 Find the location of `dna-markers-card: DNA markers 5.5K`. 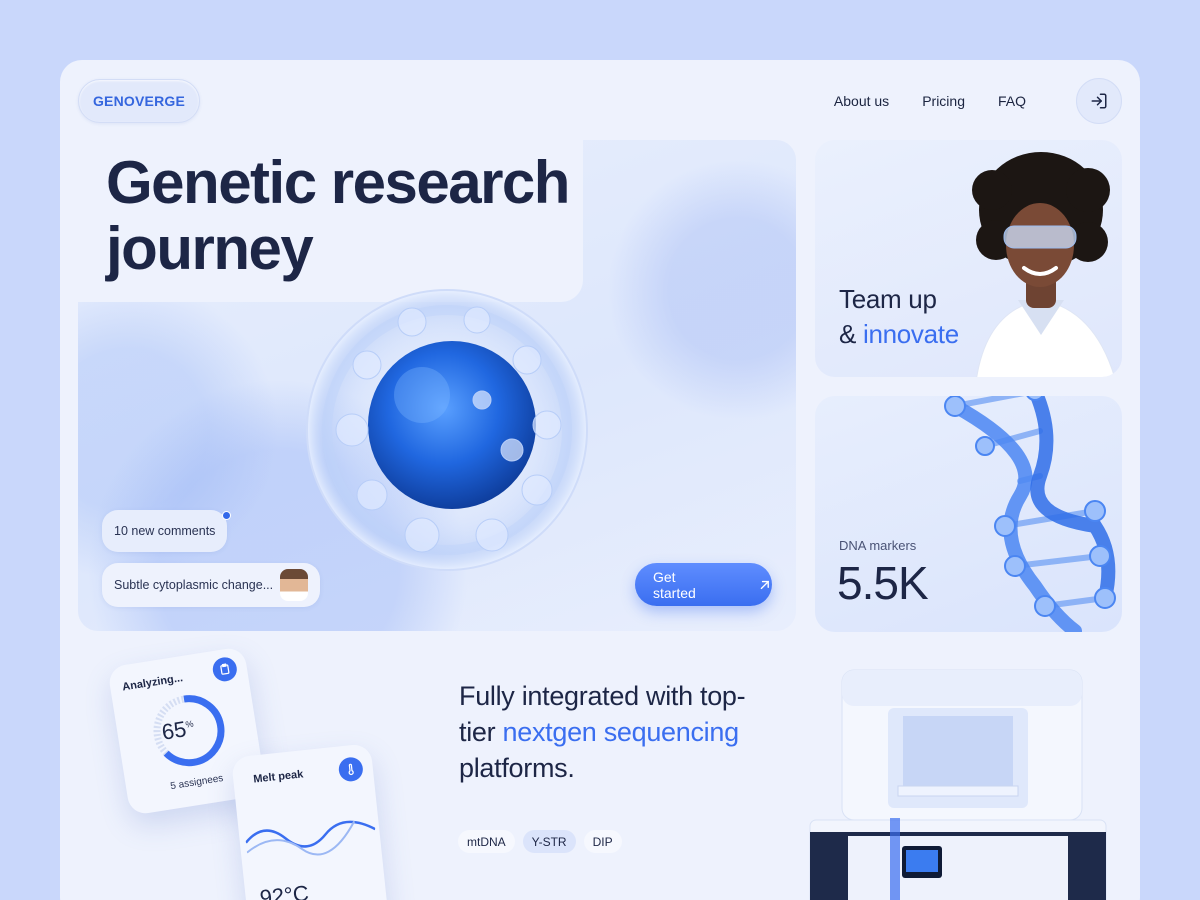

dna-markers-card: DNA markers 5.5K is located at coordinates (968, 514).